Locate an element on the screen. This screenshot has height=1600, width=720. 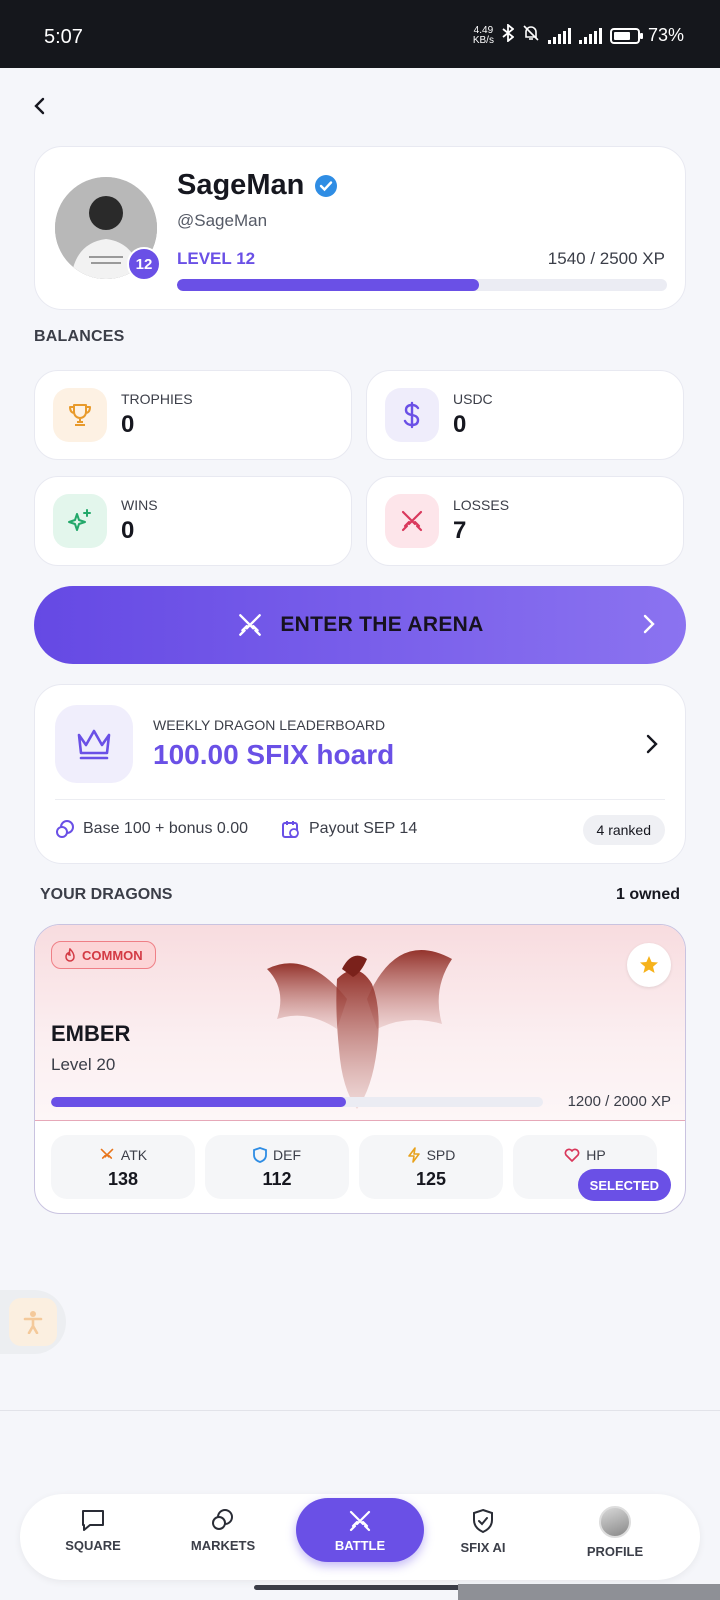
handle: @SageMan is located at coordinates (222, 220).